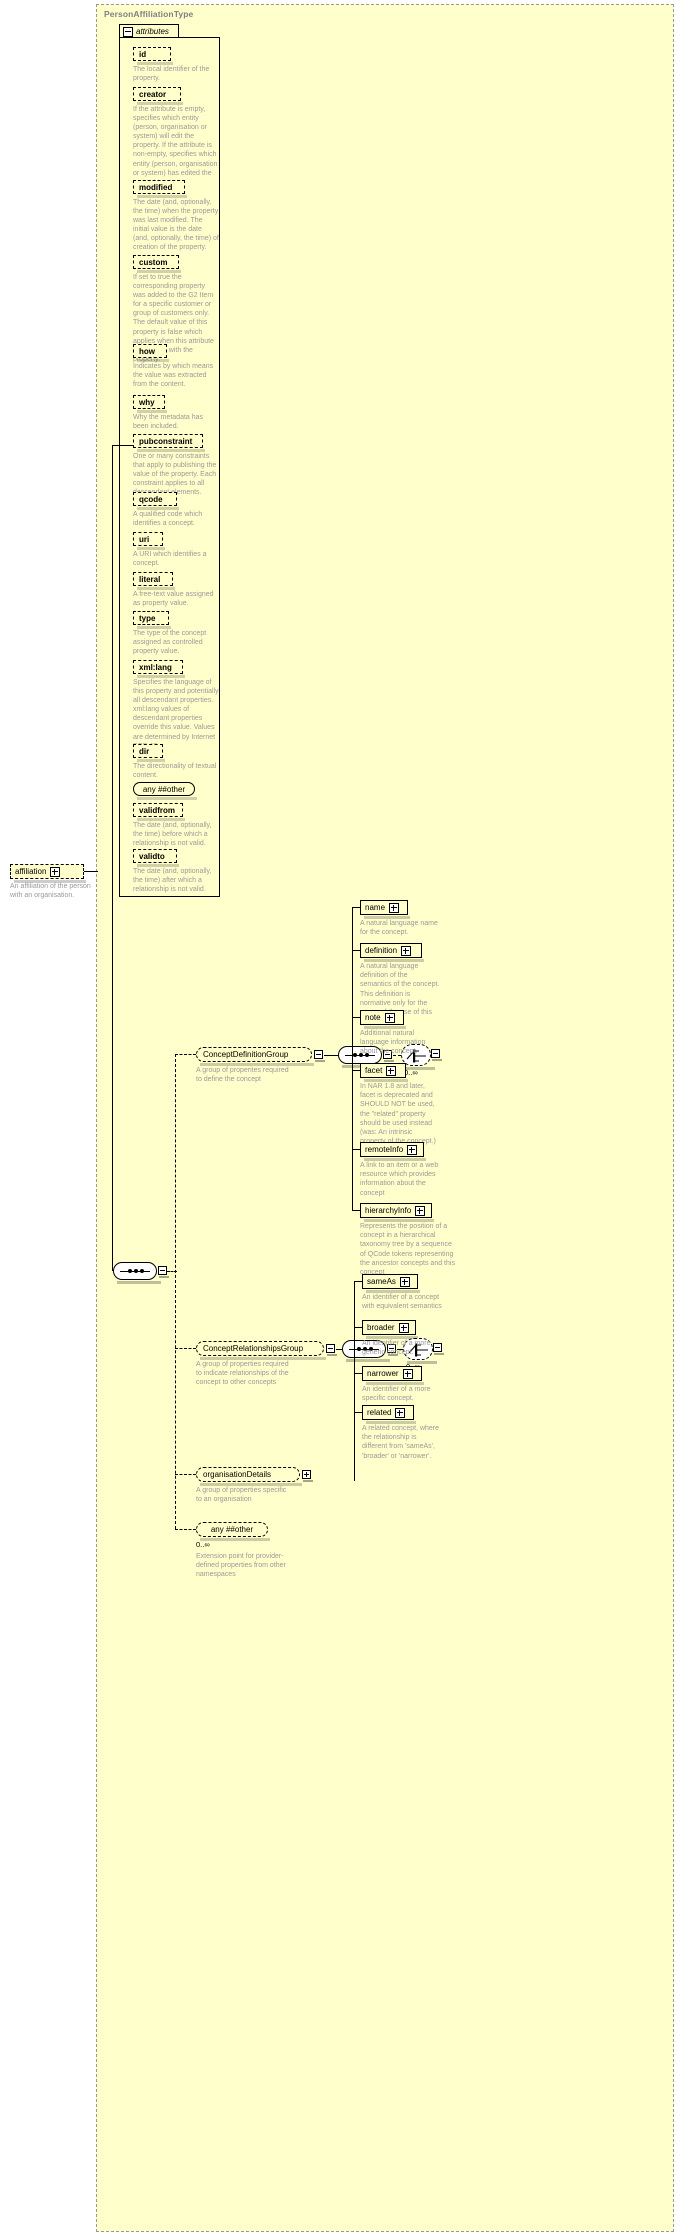 This screenshot has height=2239, width=680. What do you see at coordinates (358, 1327) in the screenshot?
I see `wire-broader` at bounding box center [358, 1327].